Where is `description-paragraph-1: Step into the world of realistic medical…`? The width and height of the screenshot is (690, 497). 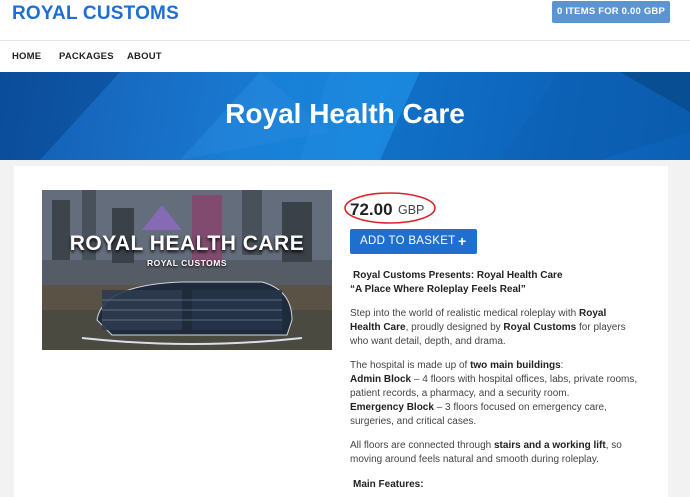
description-paragraph-1: Step into the world of realistic medical… is located at coordinates (500, 328).